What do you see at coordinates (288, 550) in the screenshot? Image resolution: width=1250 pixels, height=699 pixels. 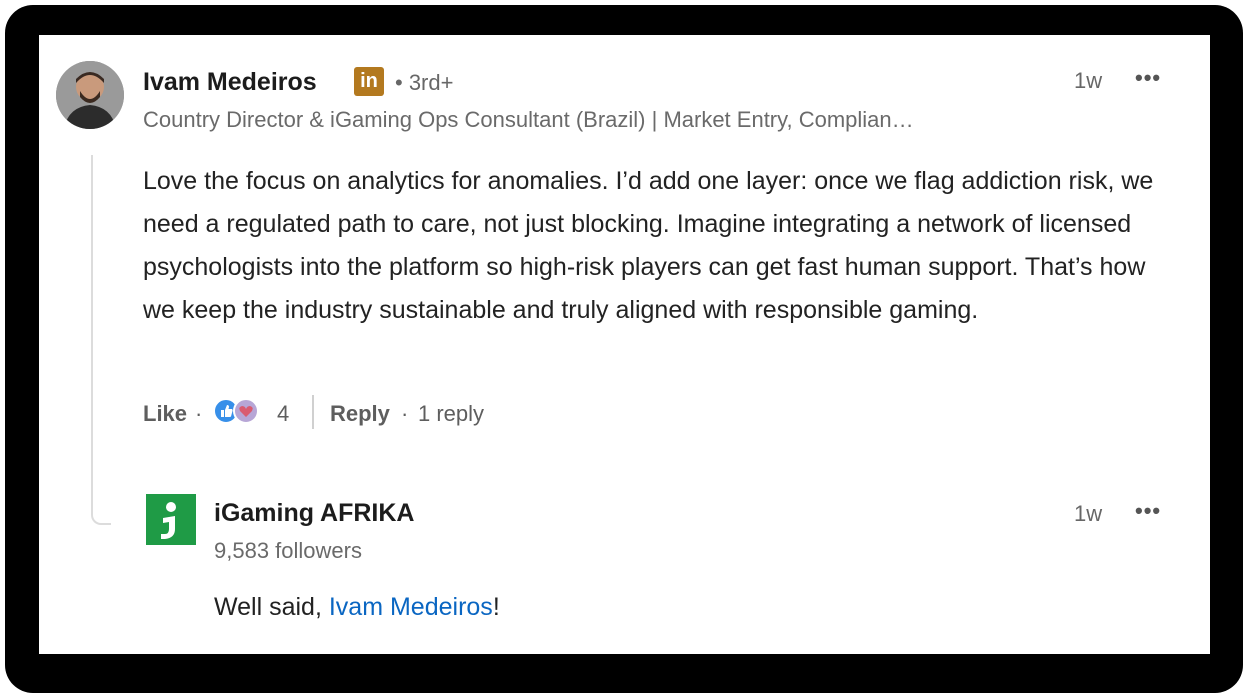 I see `reply-author-followers: 9,583 followers` at bounding box center [288, 550].